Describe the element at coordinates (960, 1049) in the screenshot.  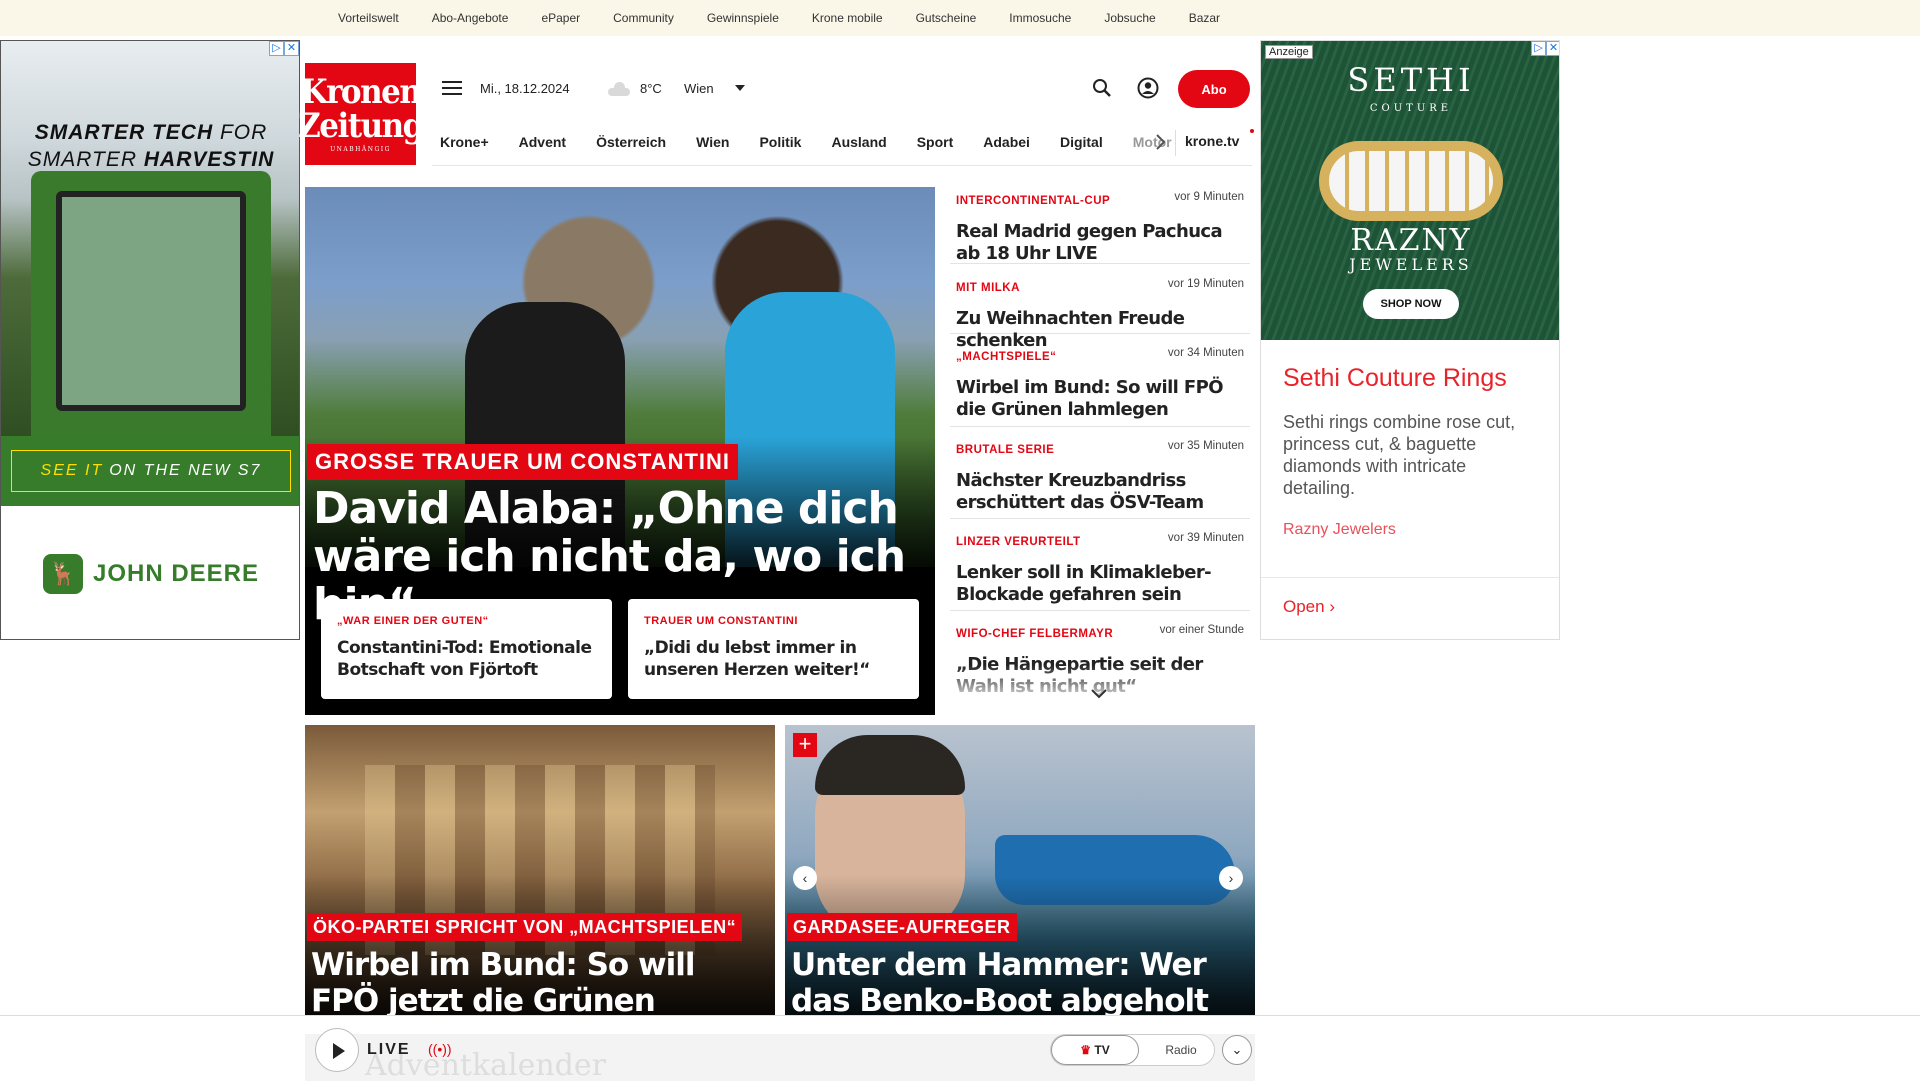
I see `live-player-bar: Adventkalender LIVE ((•)) ♛ TV Radio ⌄` at that location.